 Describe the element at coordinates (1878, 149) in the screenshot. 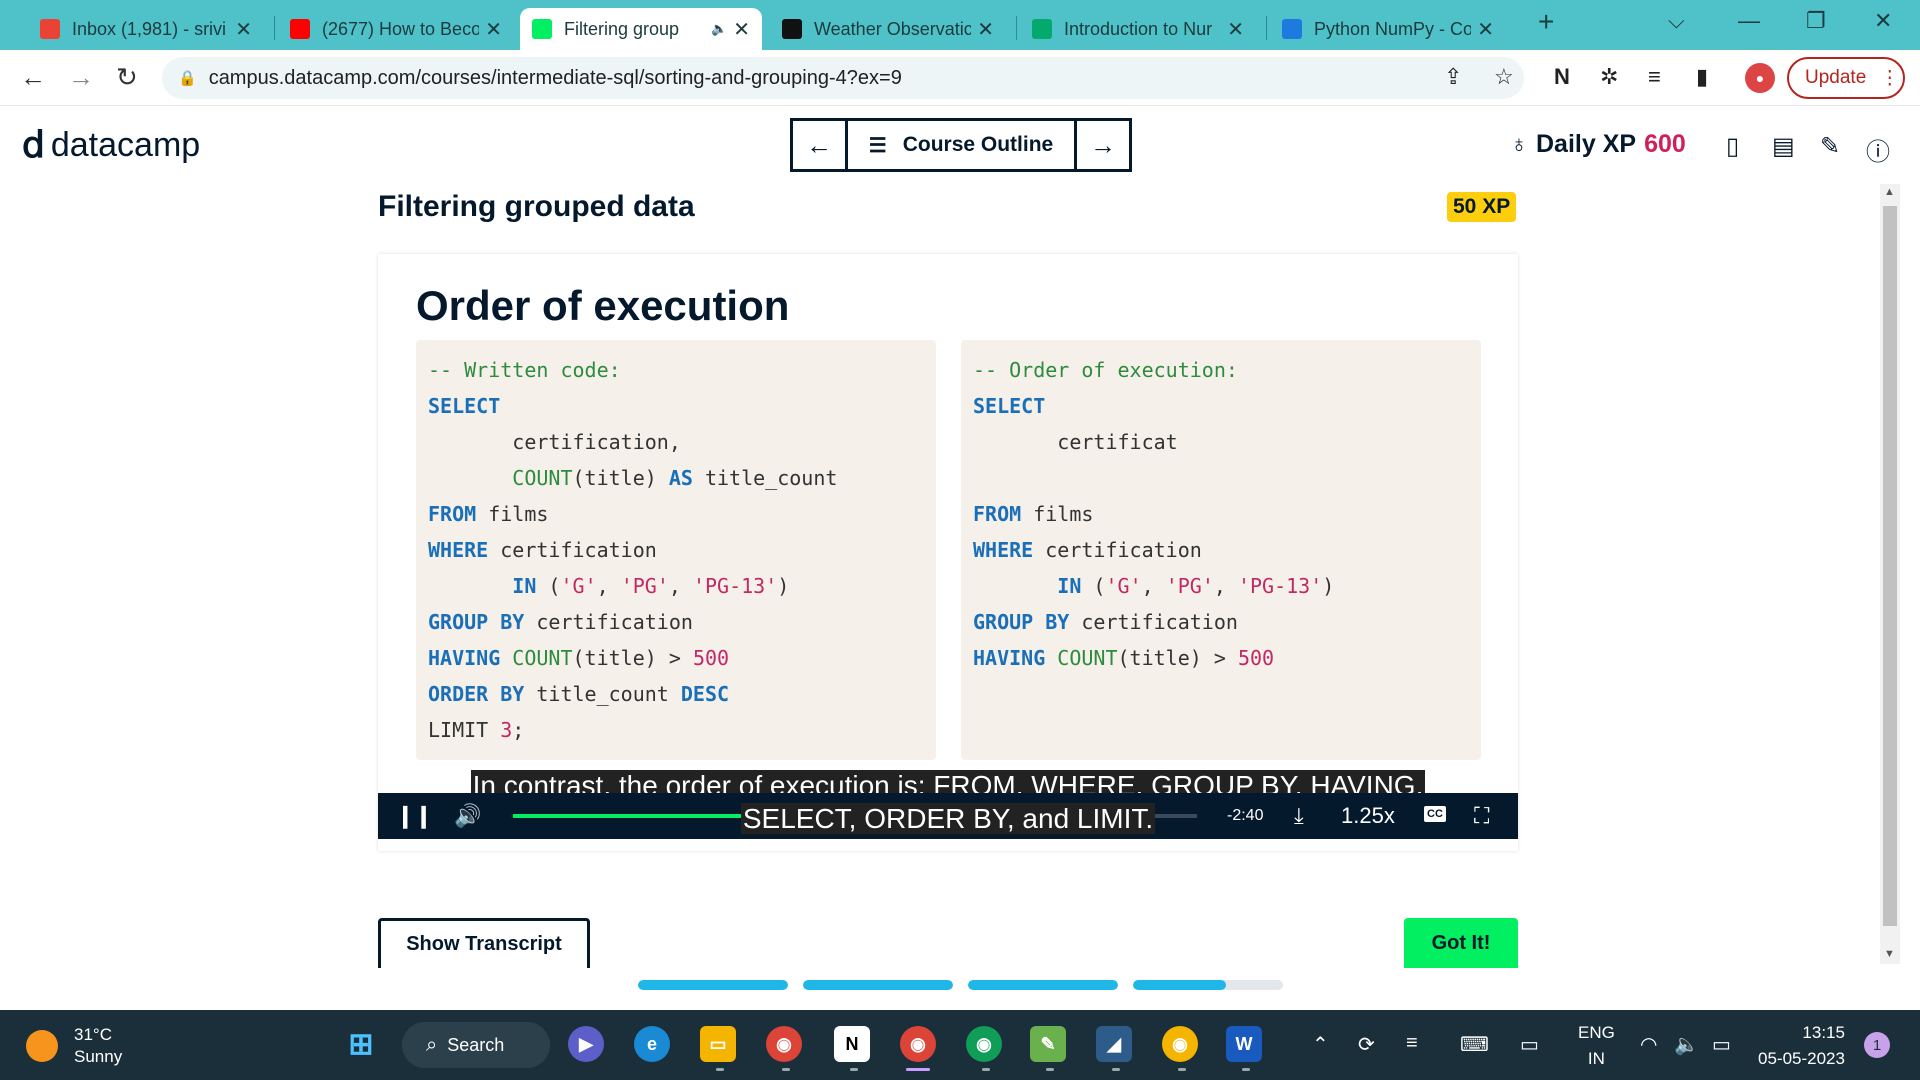

I see `report-issue-icon: ⓘ` at that location.